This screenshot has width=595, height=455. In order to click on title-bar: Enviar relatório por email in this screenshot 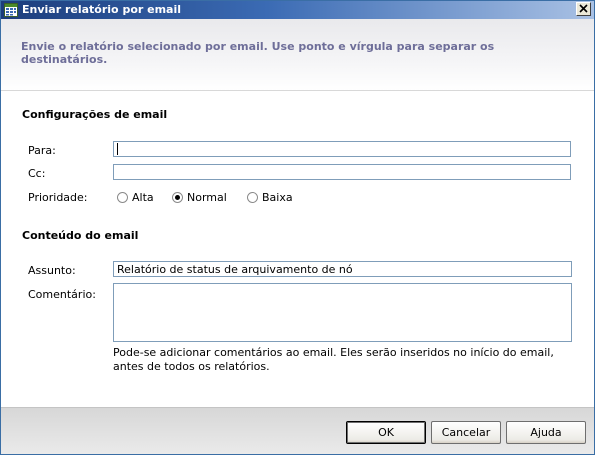, I will do `click(297, 10)`.